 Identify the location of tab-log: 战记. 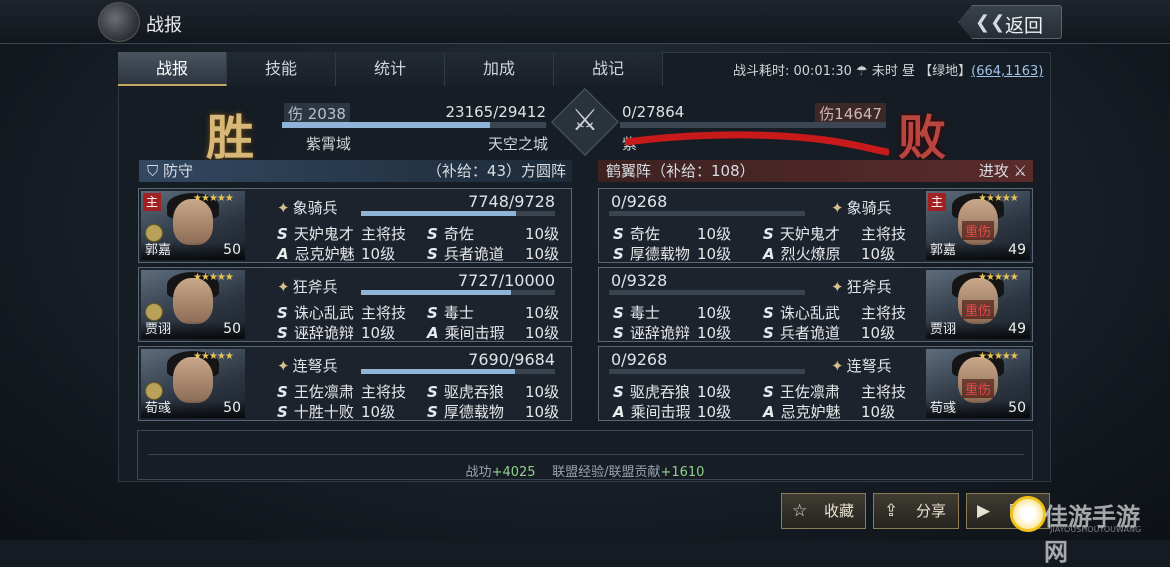
(608, 69).